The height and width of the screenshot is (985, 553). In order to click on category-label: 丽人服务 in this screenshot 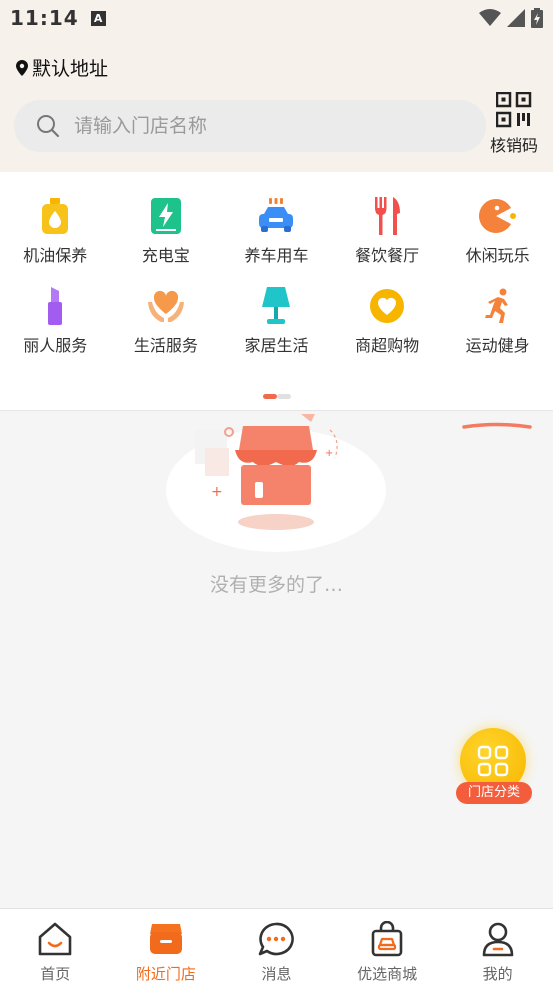, I will do `click(55, 345)`.